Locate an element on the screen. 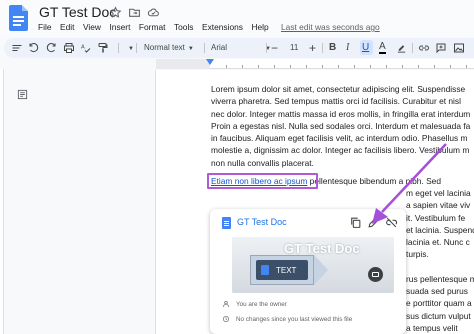 Image resolution: width=474 pixels, height=334 pixels. zoom-select: ▼ is located at coordinates (129, 48).